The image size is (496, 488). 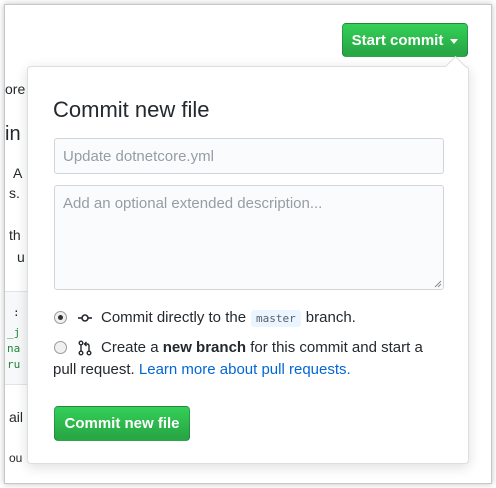 What do you see at coordinates (131, 109) in the screenshot?
I see `dialog-title: Commit new file` at bounding box center [131, 109].